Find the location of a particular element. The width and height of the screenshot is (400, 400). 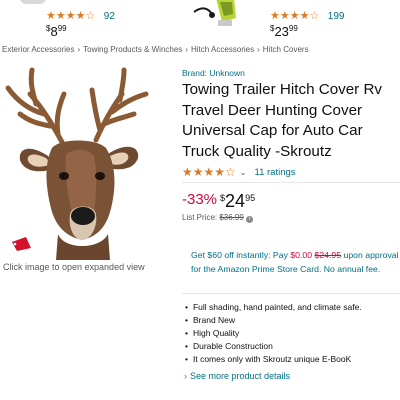

related-product-1: ★★★★☆ 92 $899 is located at coordinates (80, 26).